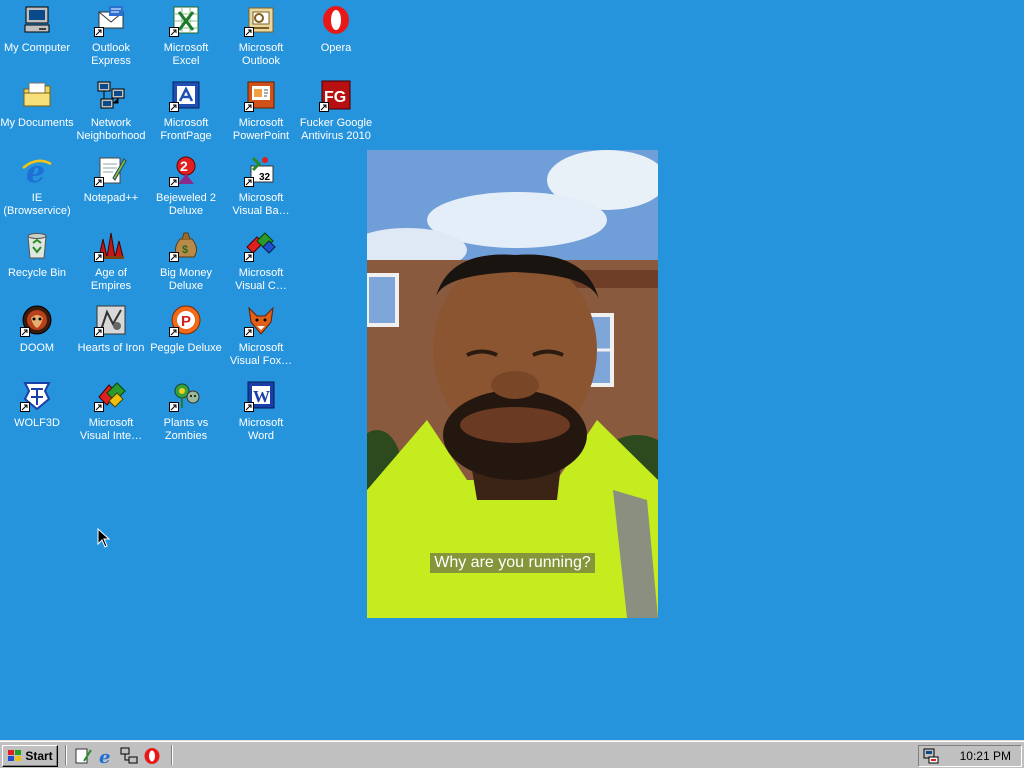  Describe the element at coordinates (111, 263) in the screenshot. I see `desktop-icon-age-of-empires: Age of Empires` at that location.